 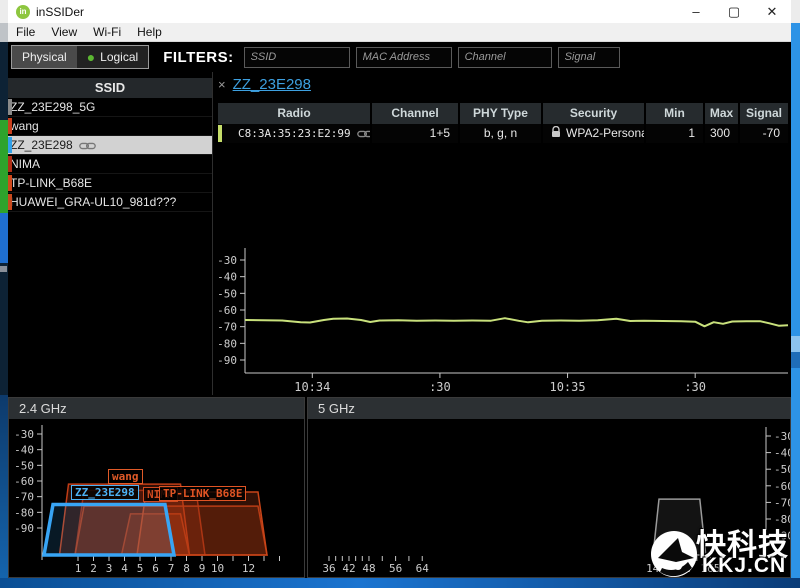 What do you see at coordinates (772, 11) in the screenshot?
I see `close-button: ✕` at bounding box center [772, 11].